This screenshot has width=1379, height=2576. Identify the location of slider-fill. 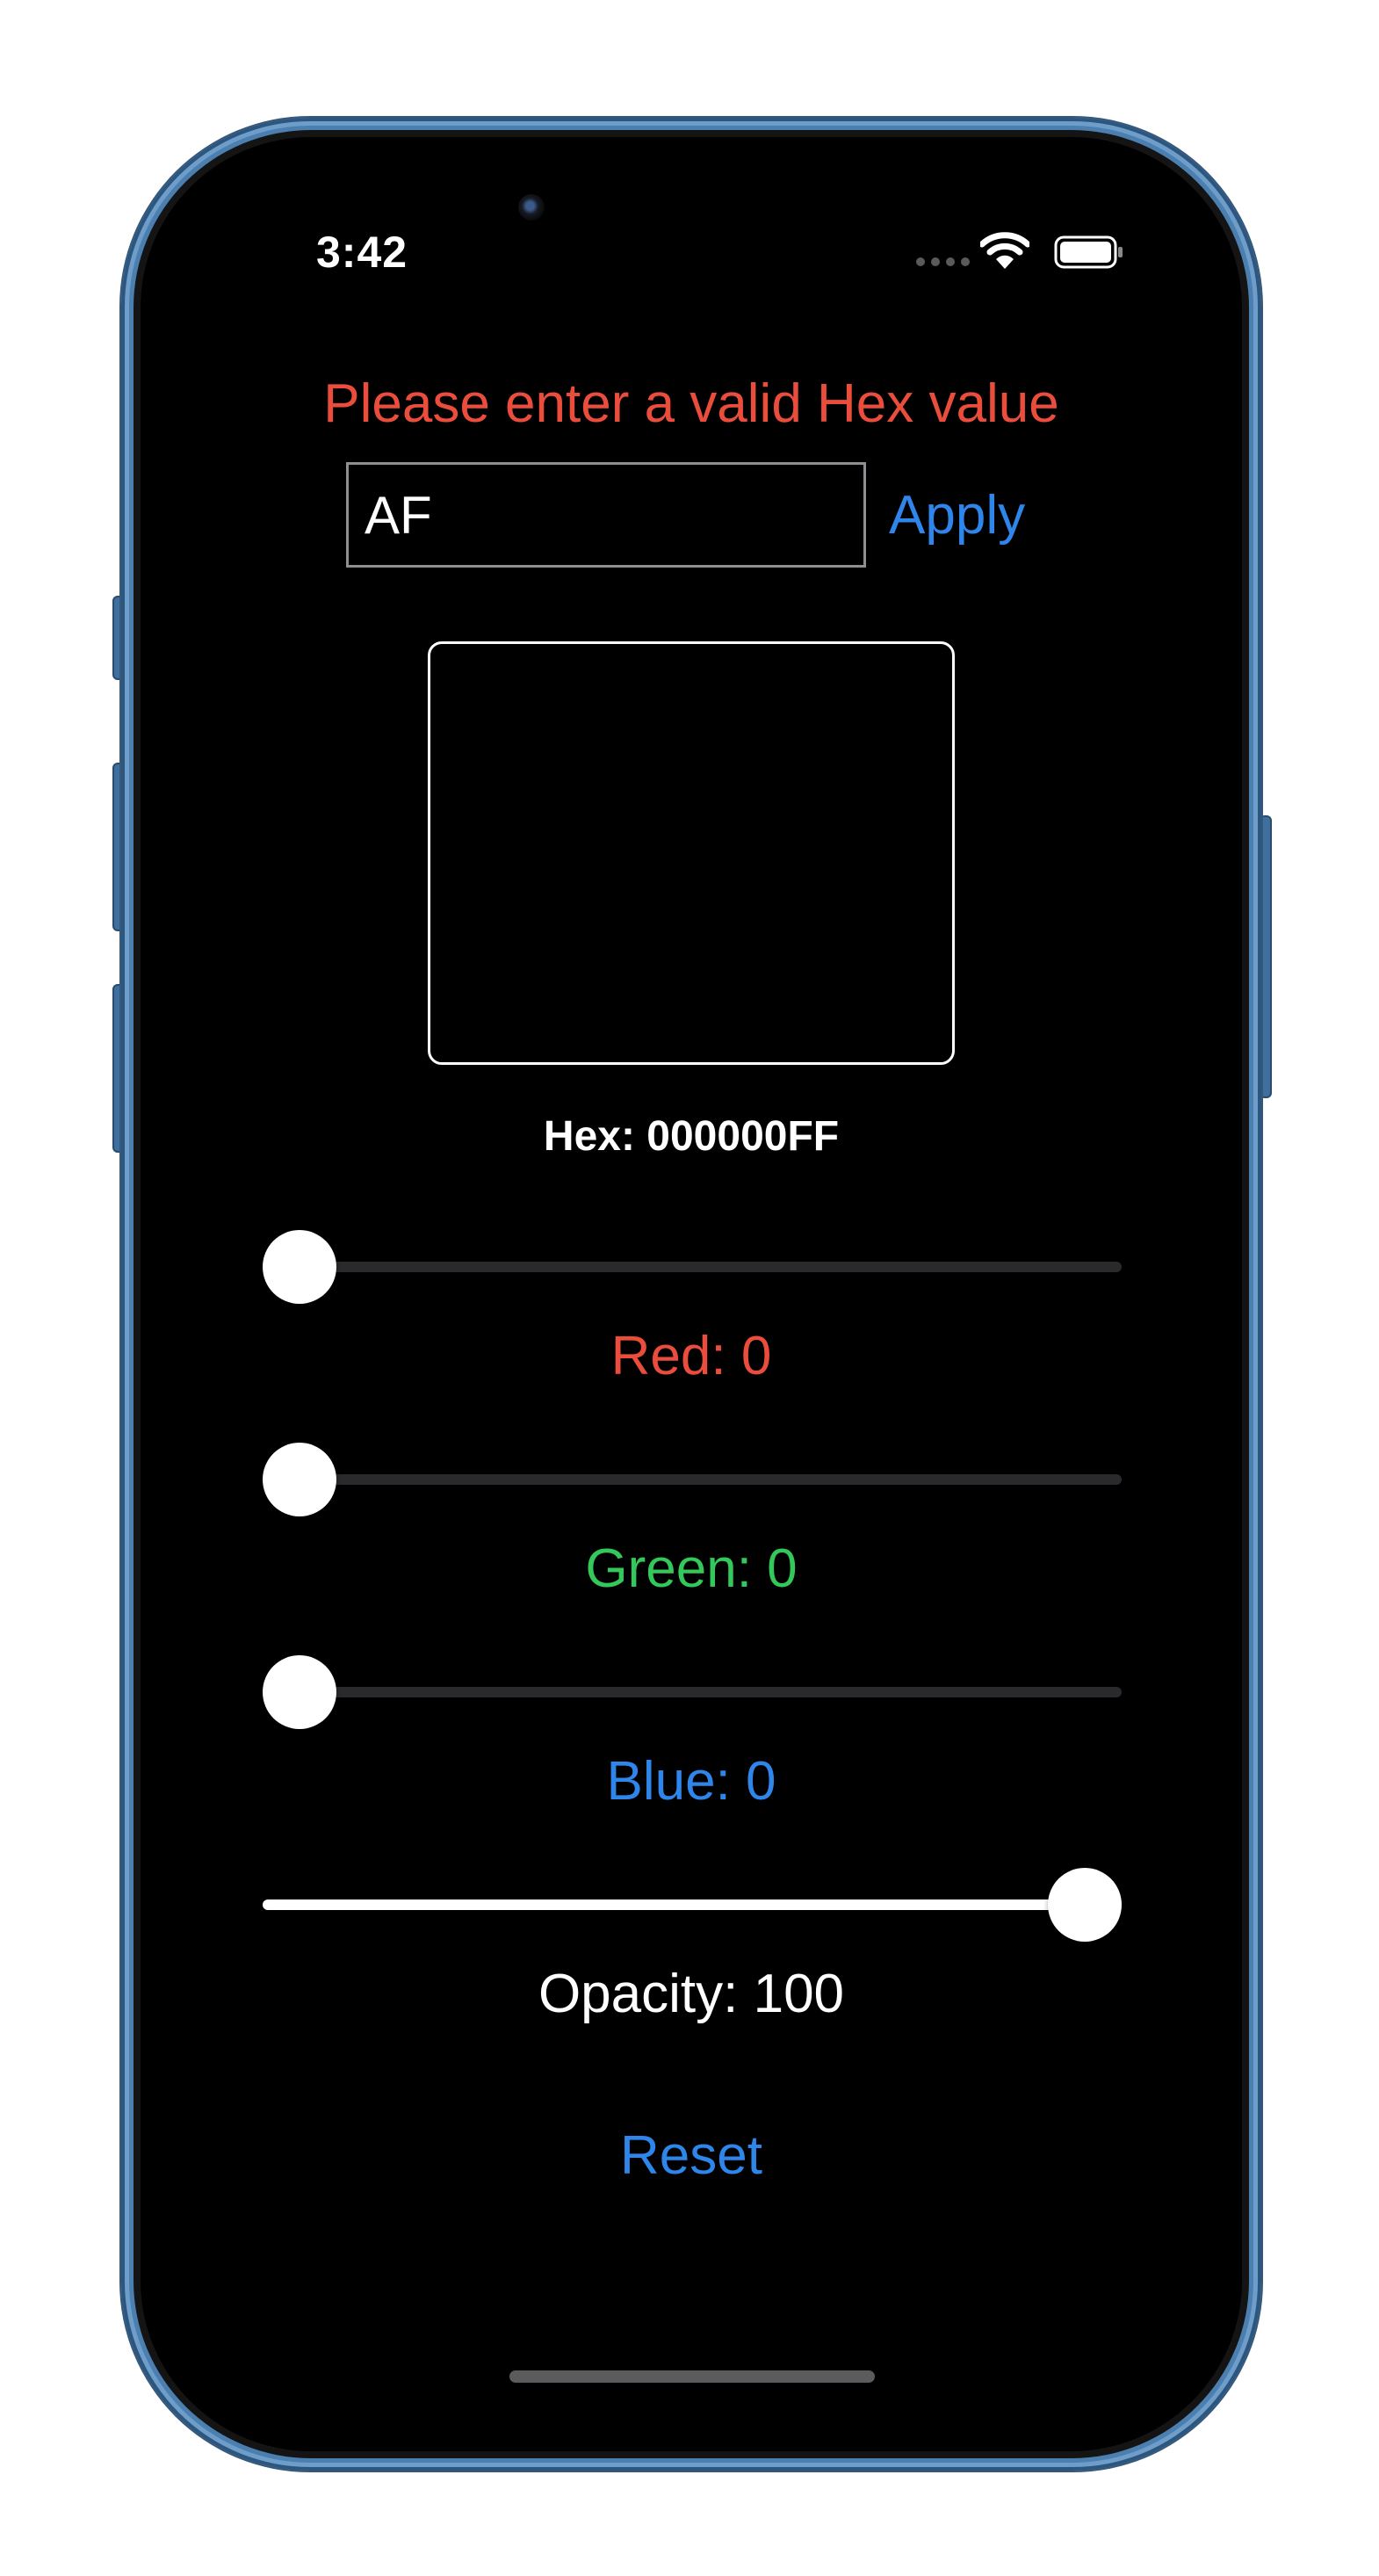
(674, 1904).